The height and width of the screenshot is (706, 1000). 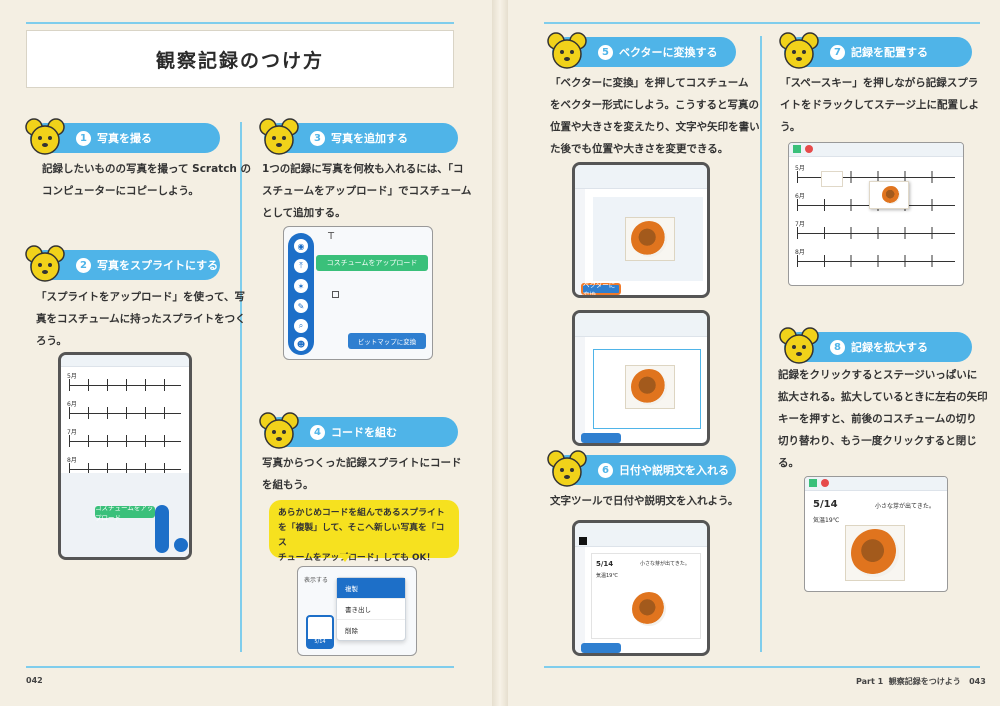 What do you see at coordinates (301, 306) in the screenshot?
I see `paint-icon: ✎` at bounding box center [301, 306].